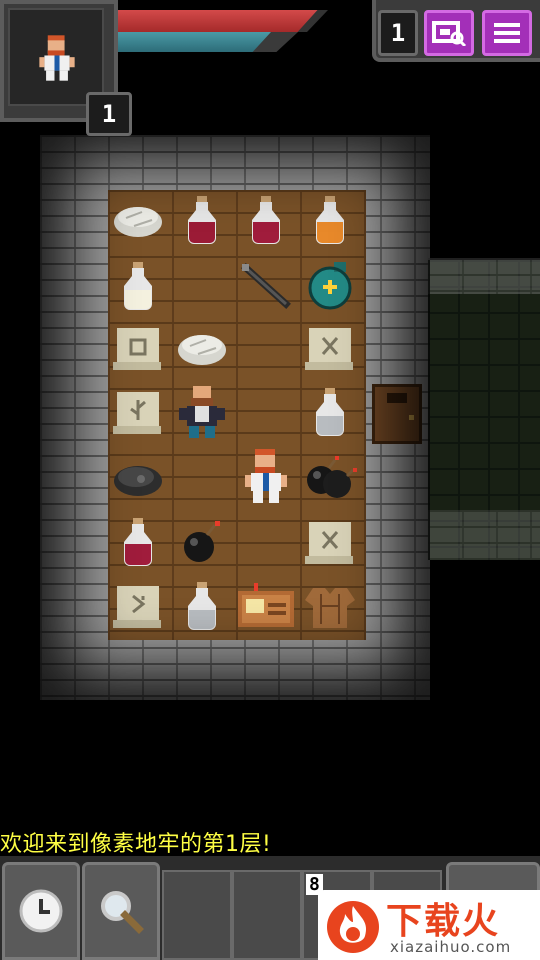 The image size is (540, 960). Describe the element at coordinates (202, 542) in the screenshot. I see `item-bomb` at that location.